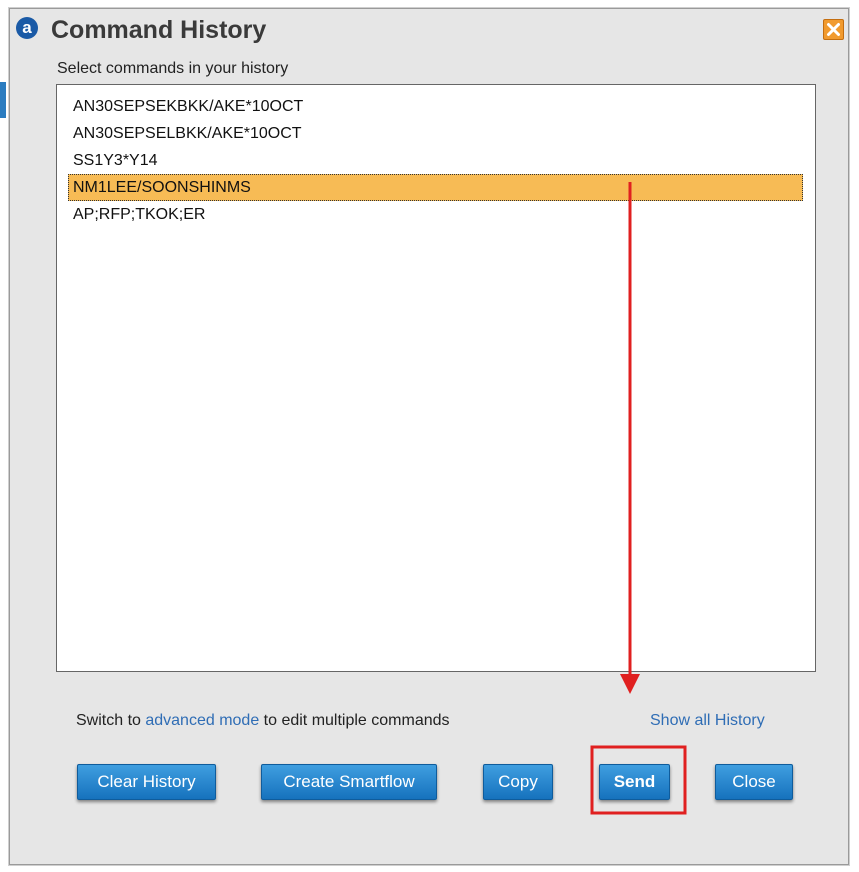  I want to click on create-smartflow-button: Create Smartflow, so click(349, 782).